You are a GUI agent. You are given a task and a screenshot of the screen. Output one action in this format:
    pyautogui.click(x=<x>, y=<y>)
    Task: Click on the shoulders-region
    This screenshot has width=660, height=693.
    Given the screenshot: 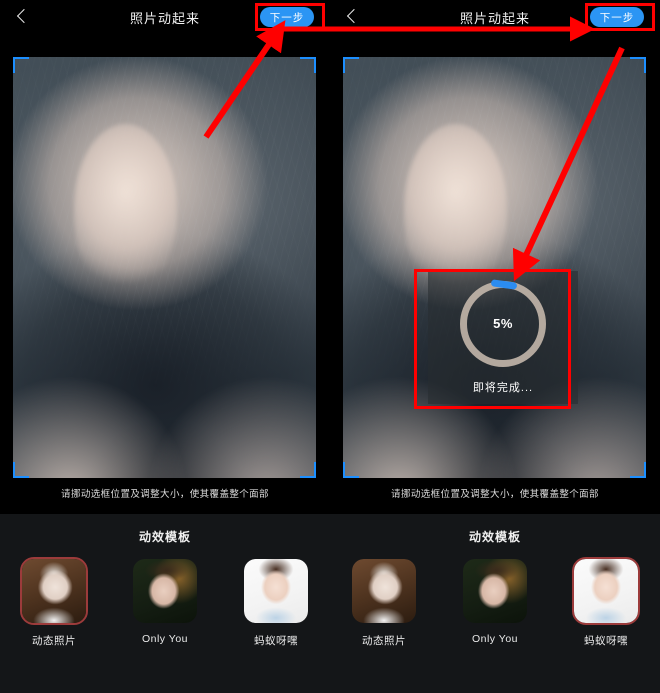 What is the action you would take?
    pyautogui.click(x=164, y=402)
    